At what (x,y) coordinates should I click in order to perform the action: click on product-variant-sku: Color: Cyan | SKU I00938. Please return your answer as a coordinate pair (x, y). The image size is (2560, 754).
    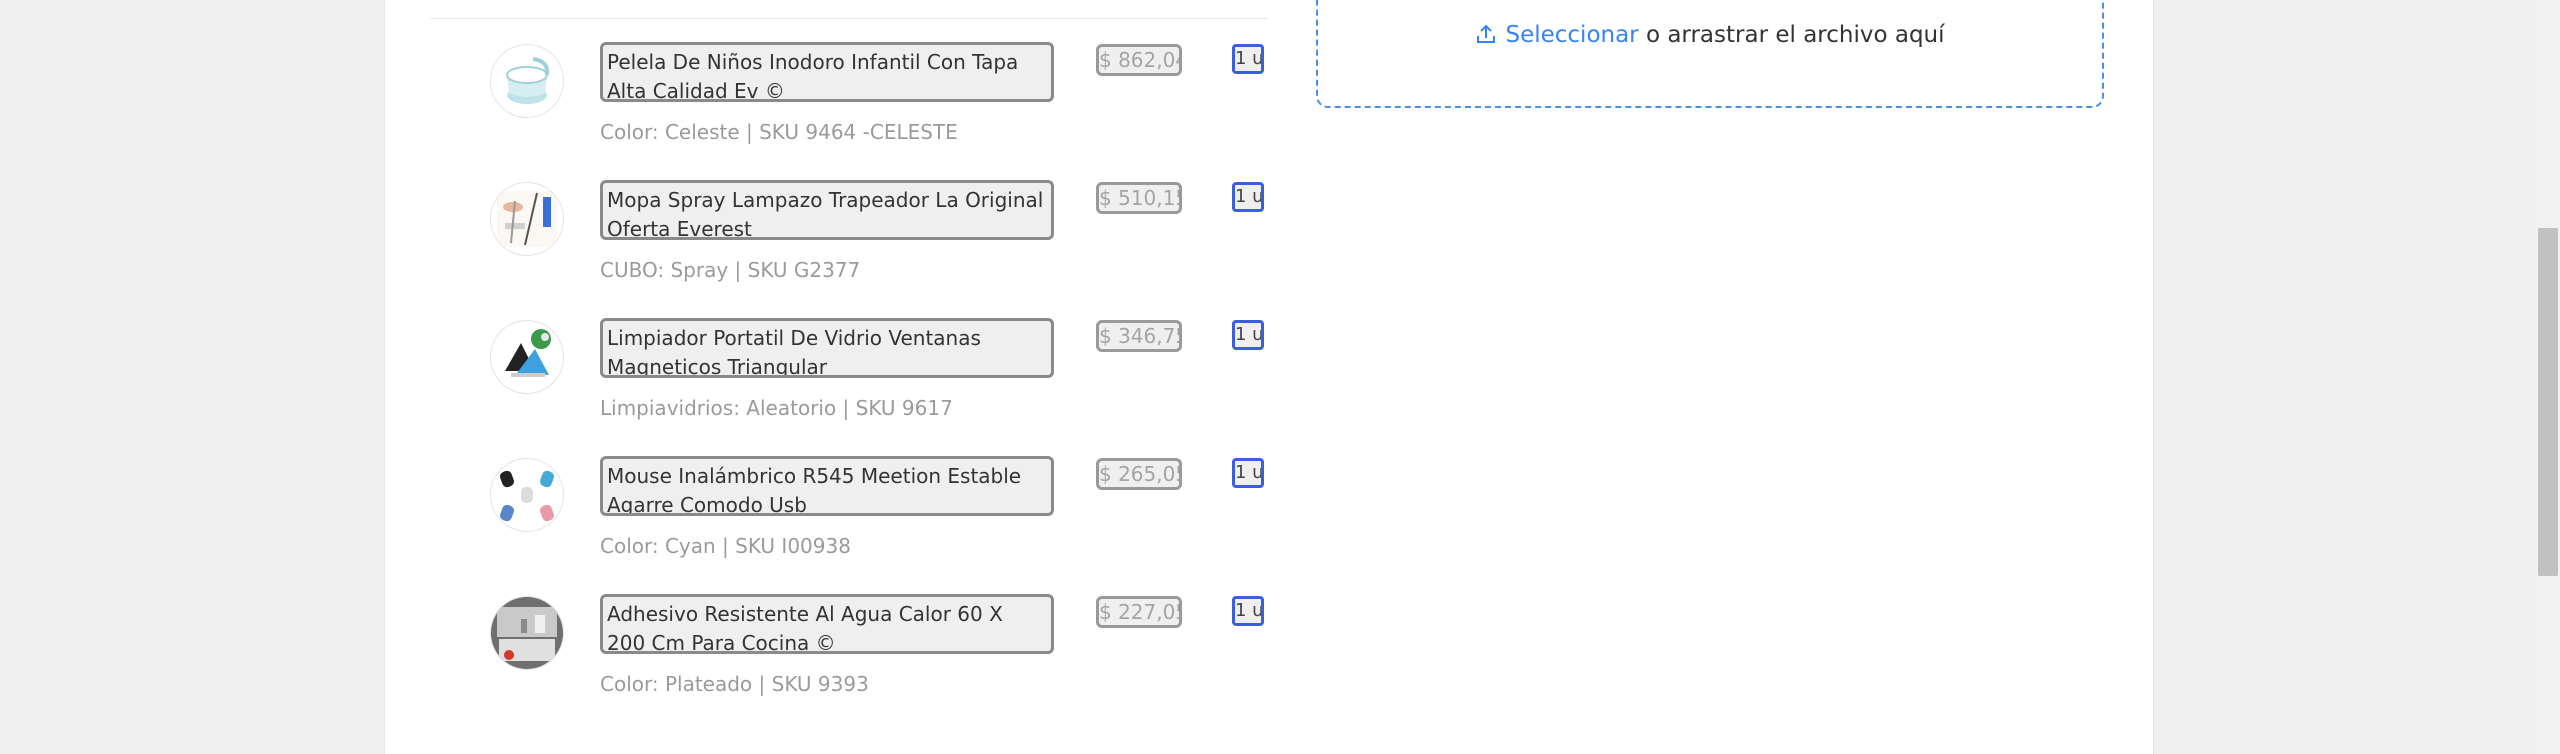
    Looking at the image, I should click on (725, 546).